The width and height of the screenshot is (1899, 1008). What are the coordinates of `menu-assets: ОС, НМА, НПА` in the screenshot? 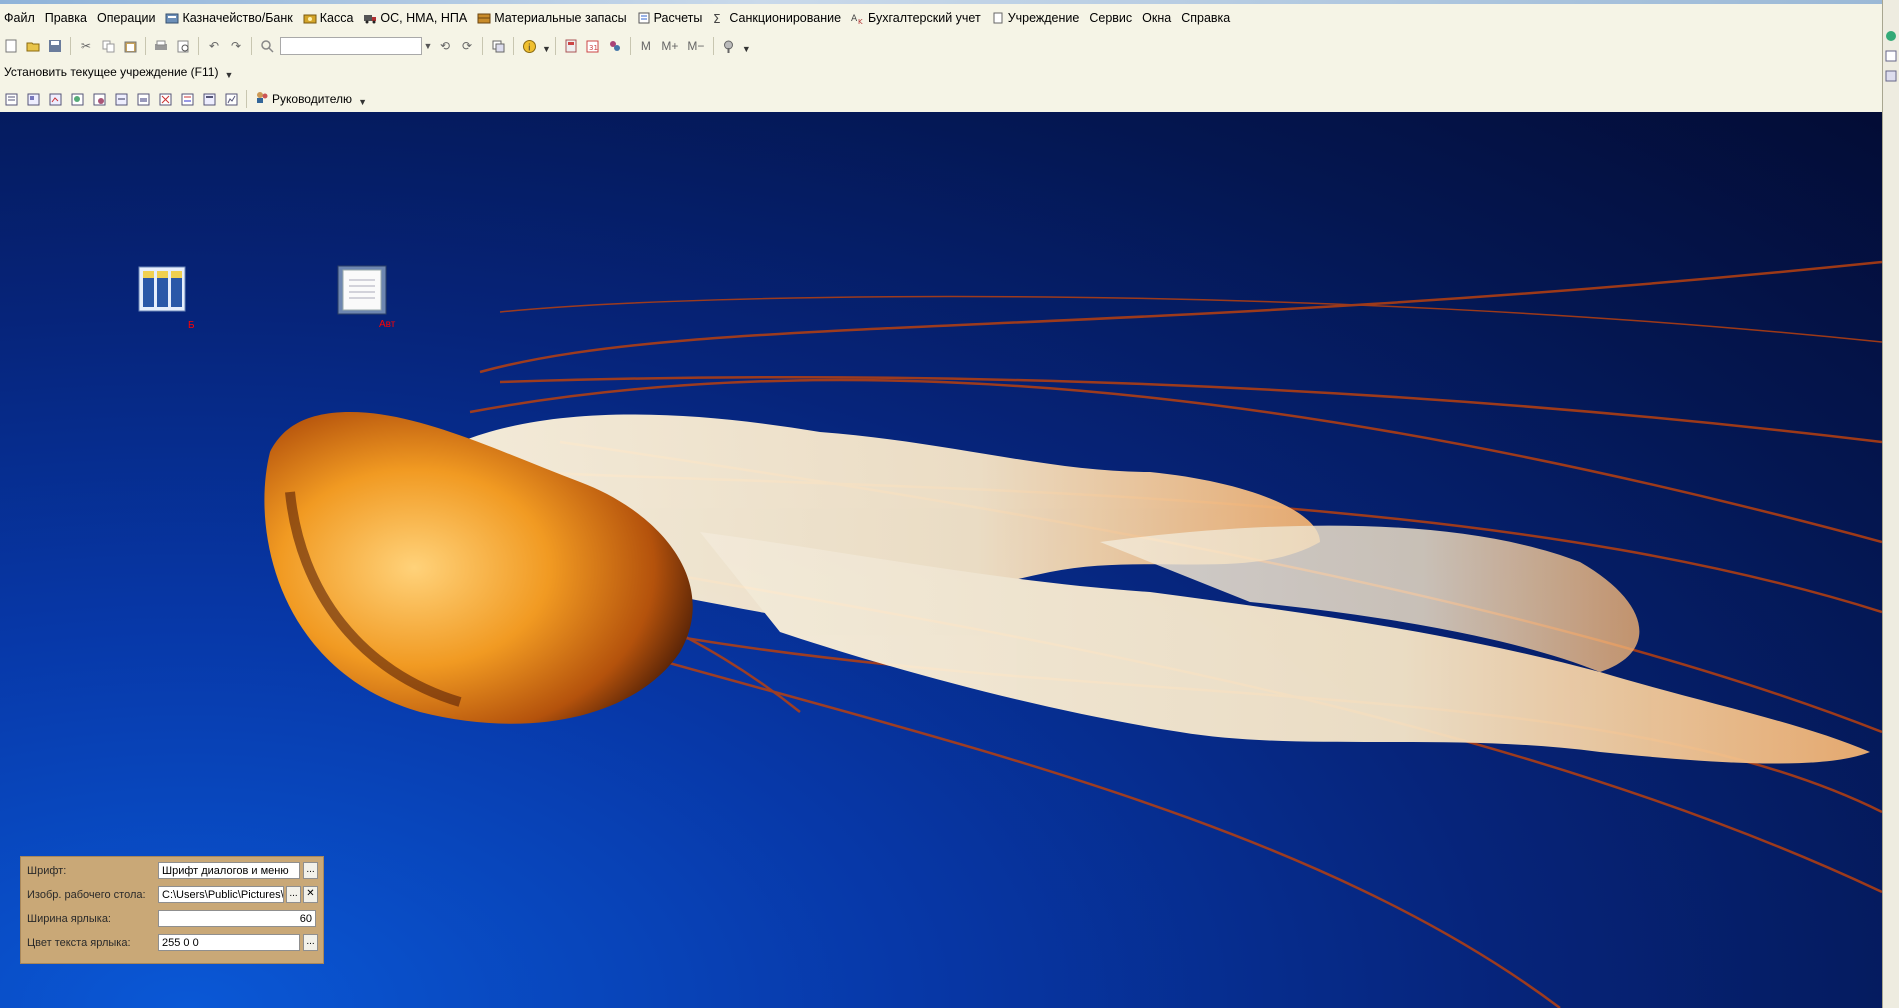 It's located at (416, 18).